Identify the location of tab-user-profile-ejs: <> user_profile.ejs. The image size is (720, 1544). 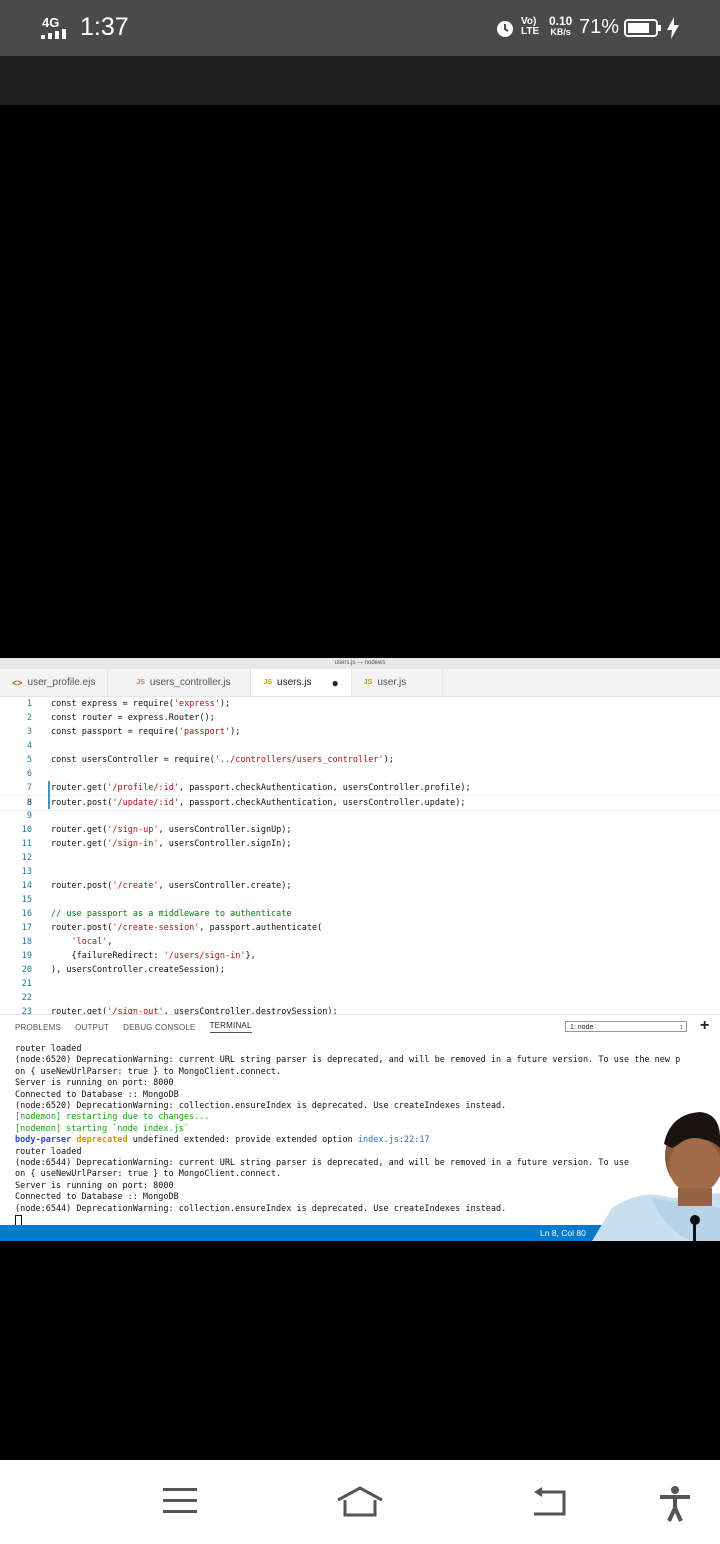
(54, 682).